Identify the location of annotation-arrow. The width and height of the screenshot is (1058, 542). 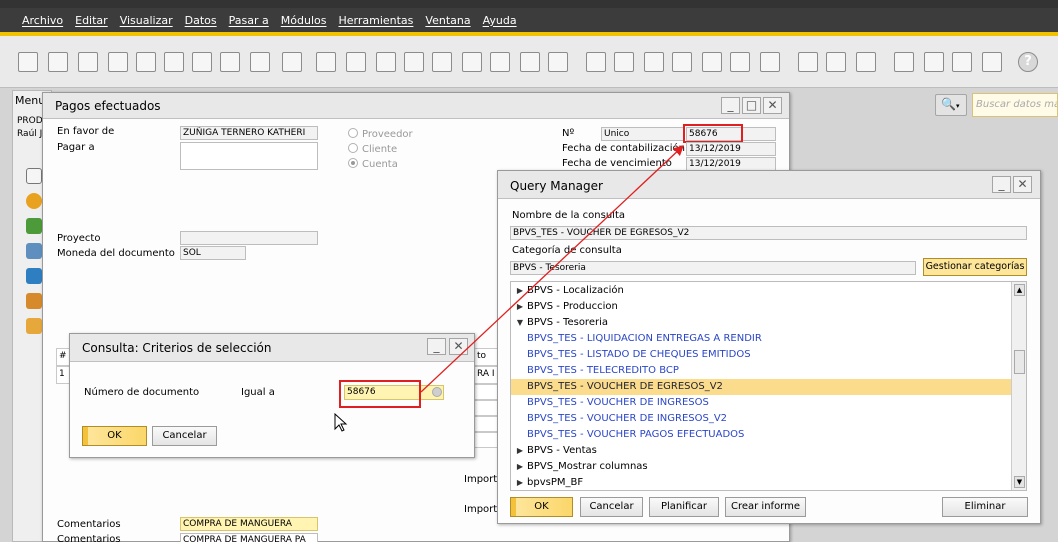
(552, 269).